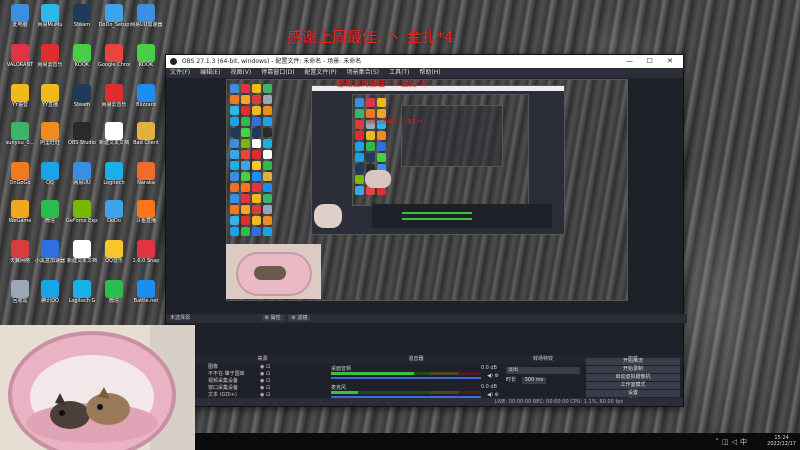  Describe the element at coordinates (146, 174) in the screenshot. I see `desktop-icon: Naraka` at that location.